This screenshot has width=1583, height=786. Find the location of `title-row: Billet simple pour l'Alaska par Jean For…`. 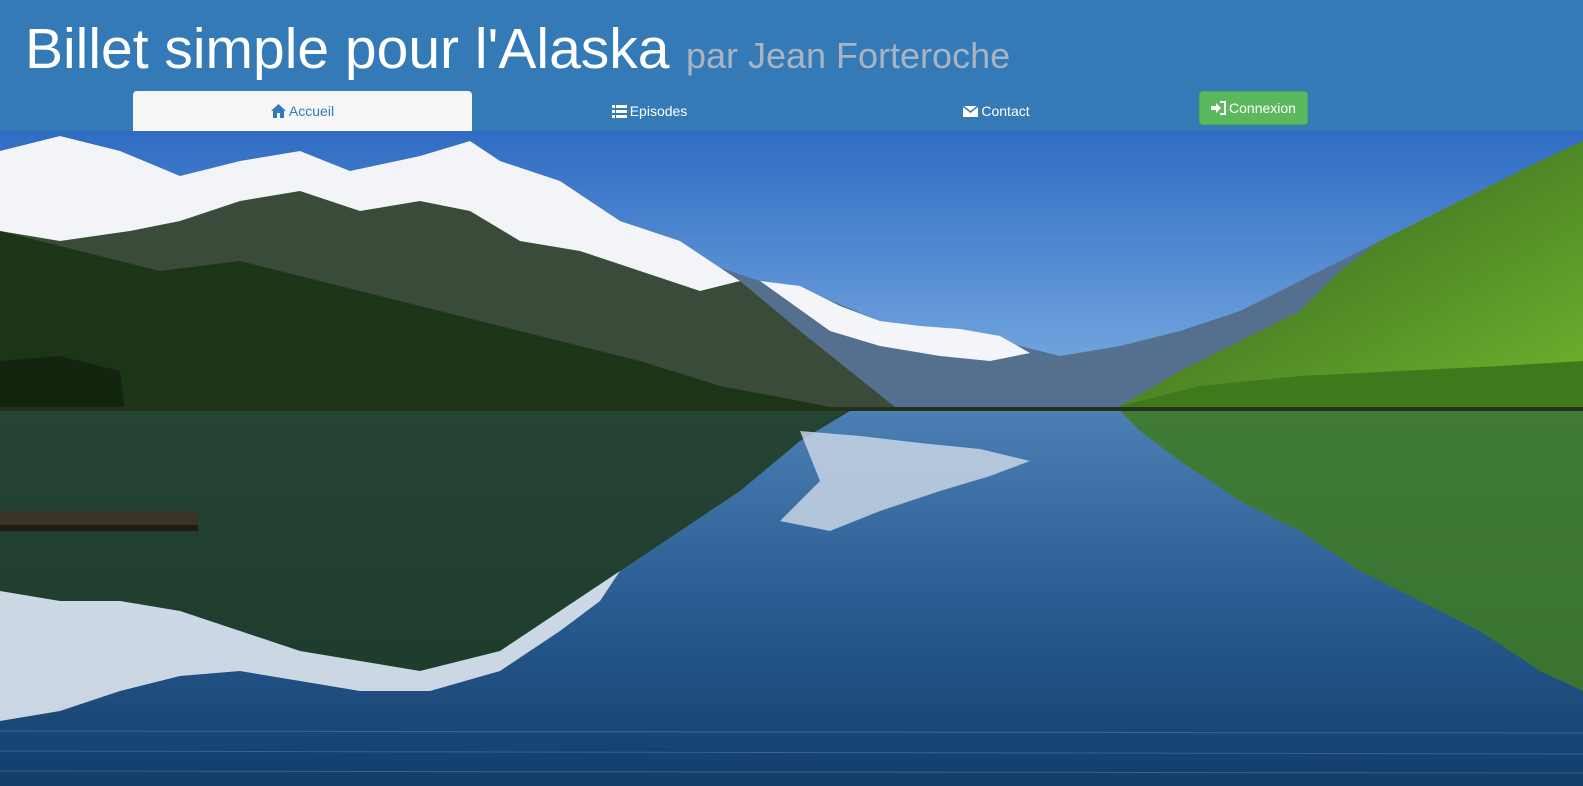

title-row: Billet simple pour l'Alaska par Jean For… is located at coordinates (517, 49).